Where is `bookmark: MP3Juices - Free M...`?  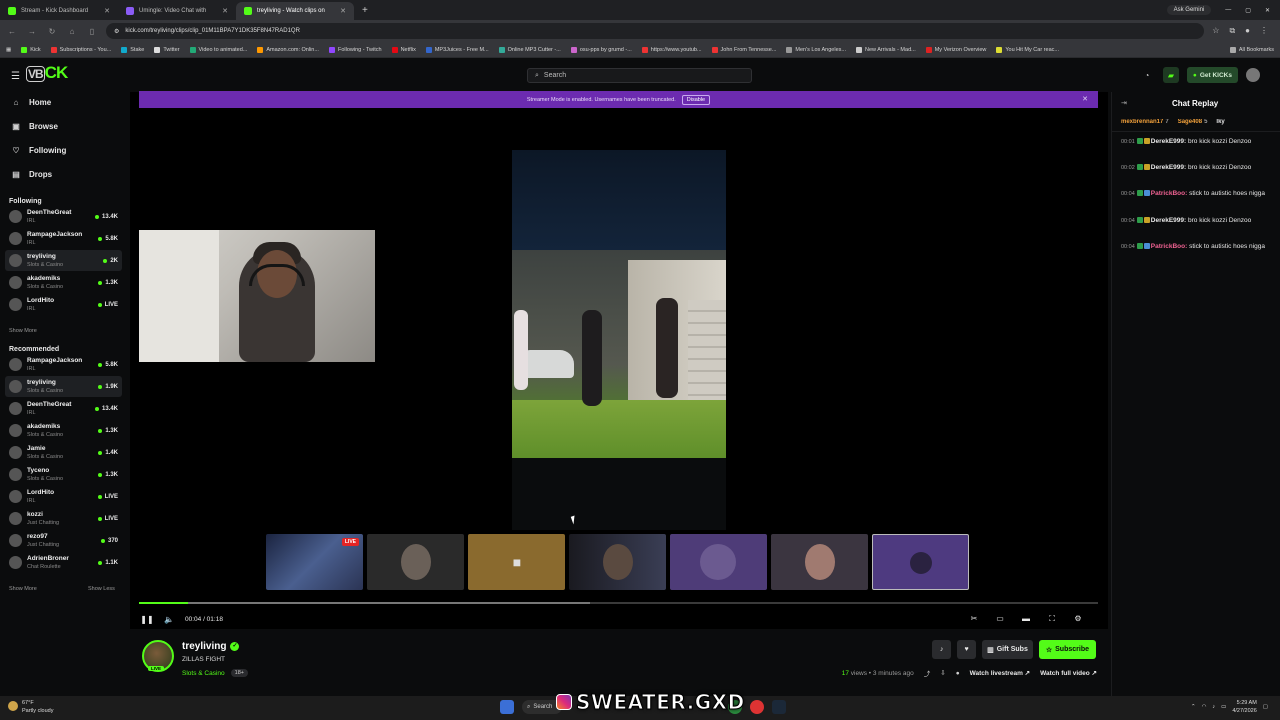
bookmark: MP3Juices - Free M... is located at coordinates (457, 49).